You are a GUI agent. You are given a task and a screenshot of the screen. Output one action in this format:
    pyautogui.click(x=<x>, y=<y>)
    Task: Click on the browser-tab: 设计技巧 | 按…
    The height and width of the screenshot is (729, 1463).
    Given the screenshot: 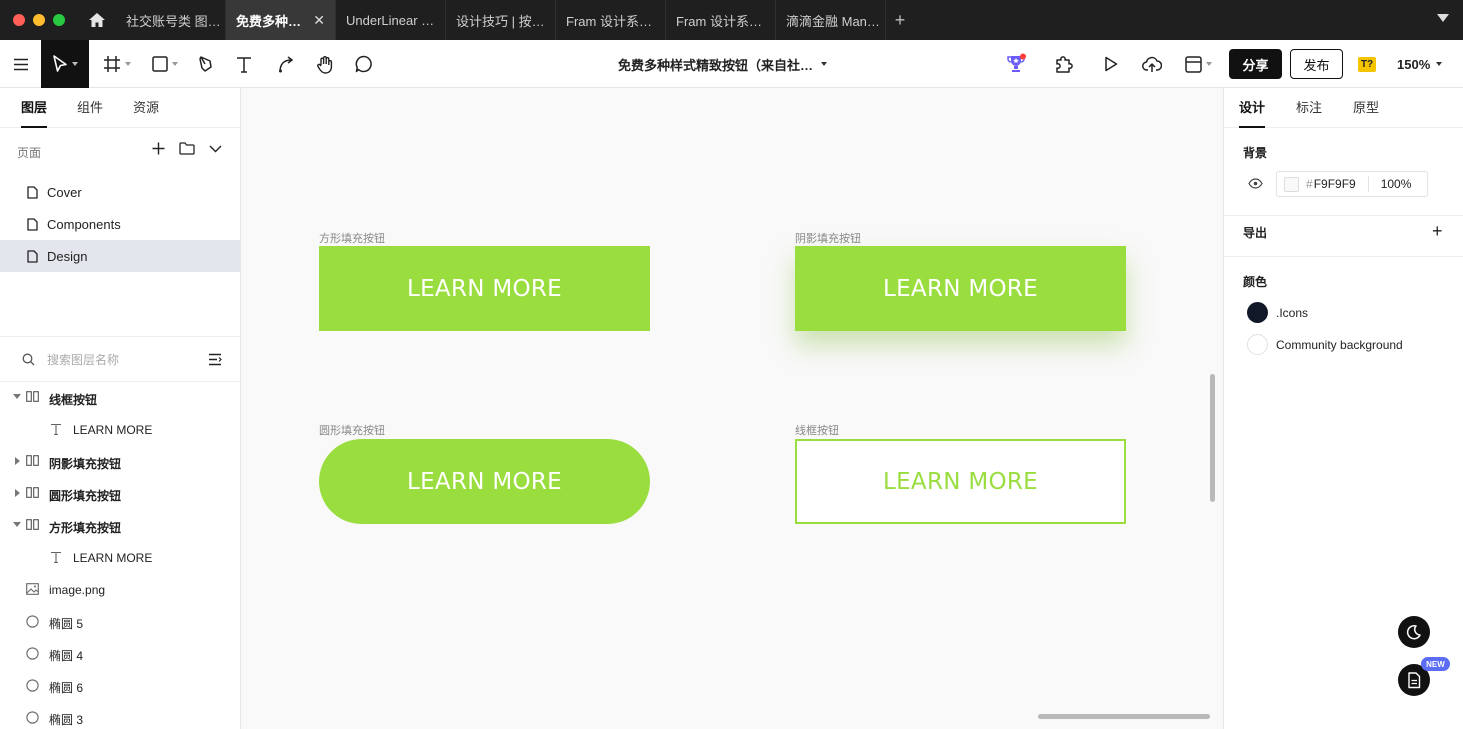 What is the action you would take?
    pyautogui.click(x=501, y=20)
    